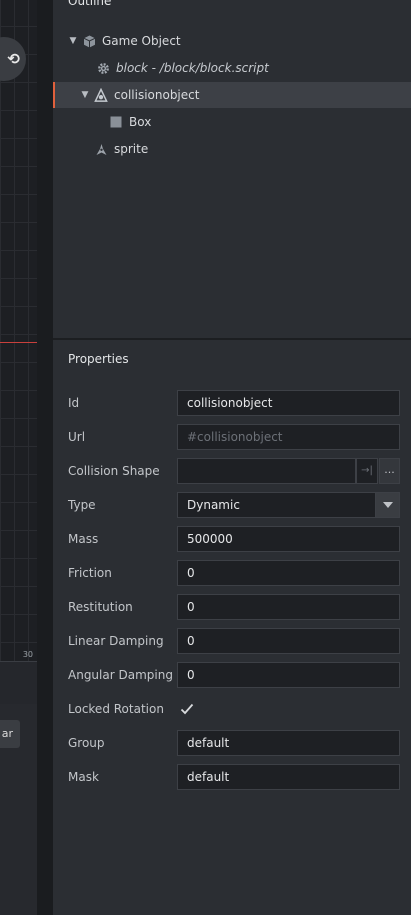 The height and width of the screenshot is (915, 411). Describe the element at coordinates (116, 709) in the screenshot. I see `locked-rotation-label: Locked Rotation` at that location.